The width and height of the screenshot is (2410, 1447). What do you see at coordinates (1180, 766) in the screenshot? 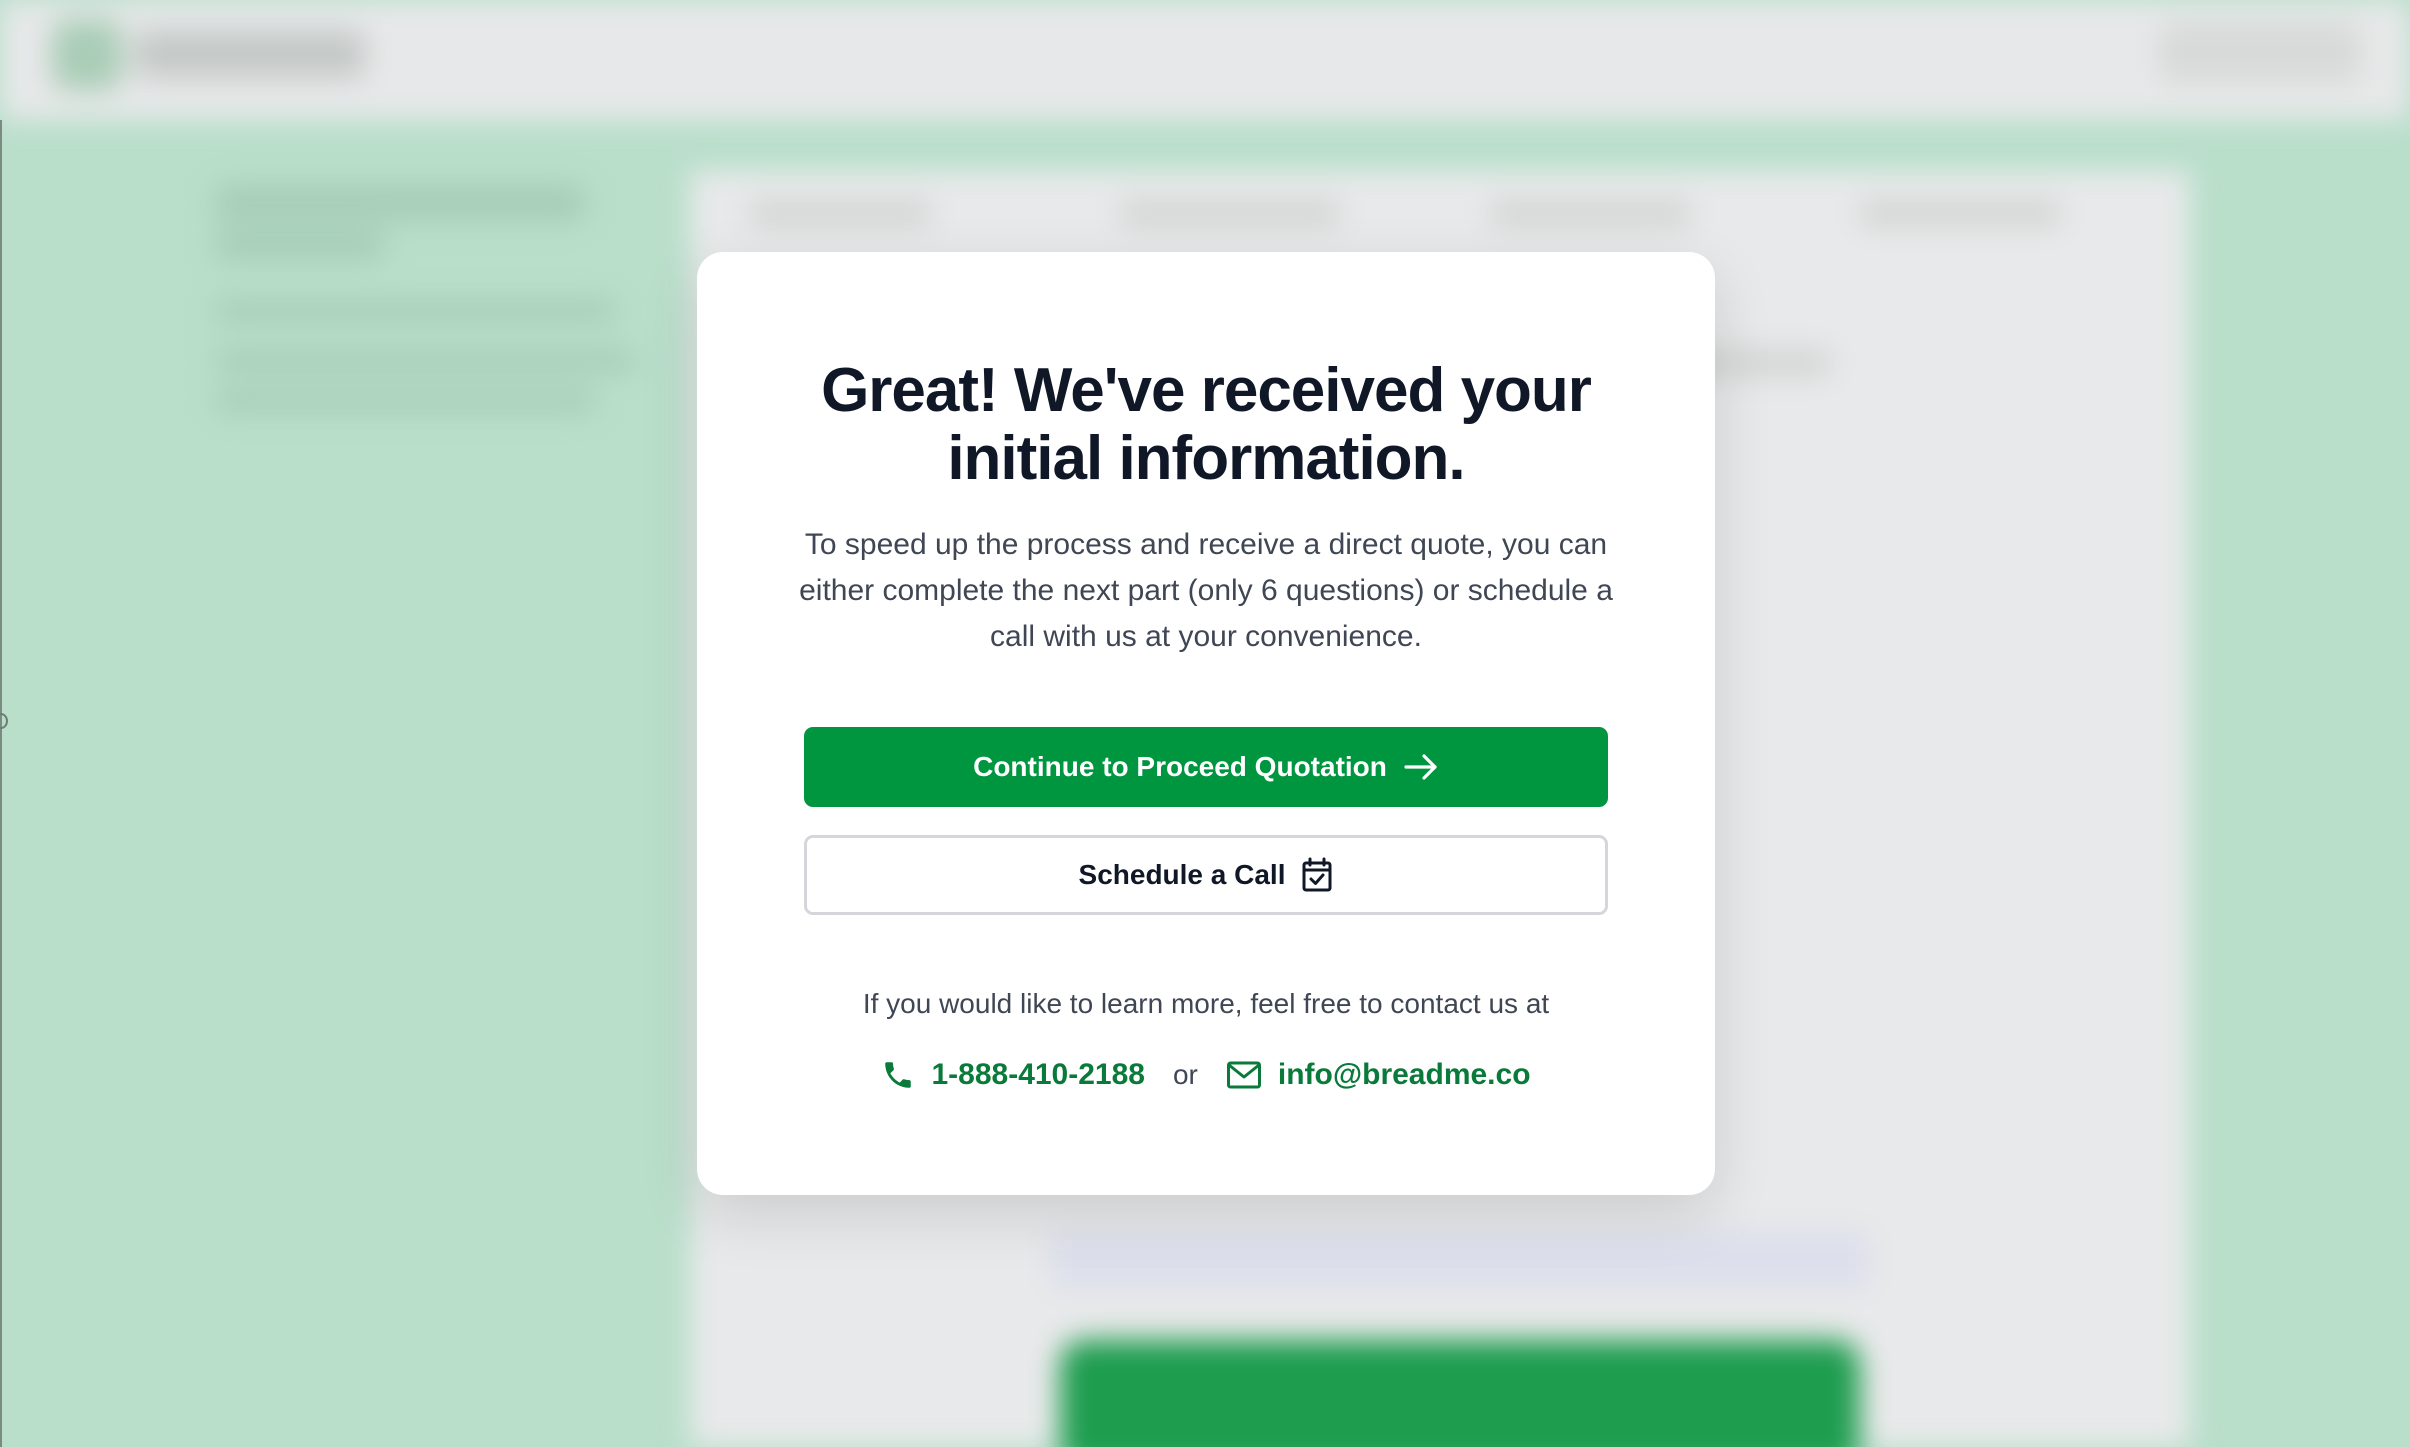
I see `continue-quotation-label: Continue to Proceed Quotation` at bounding box center [1180, 766].